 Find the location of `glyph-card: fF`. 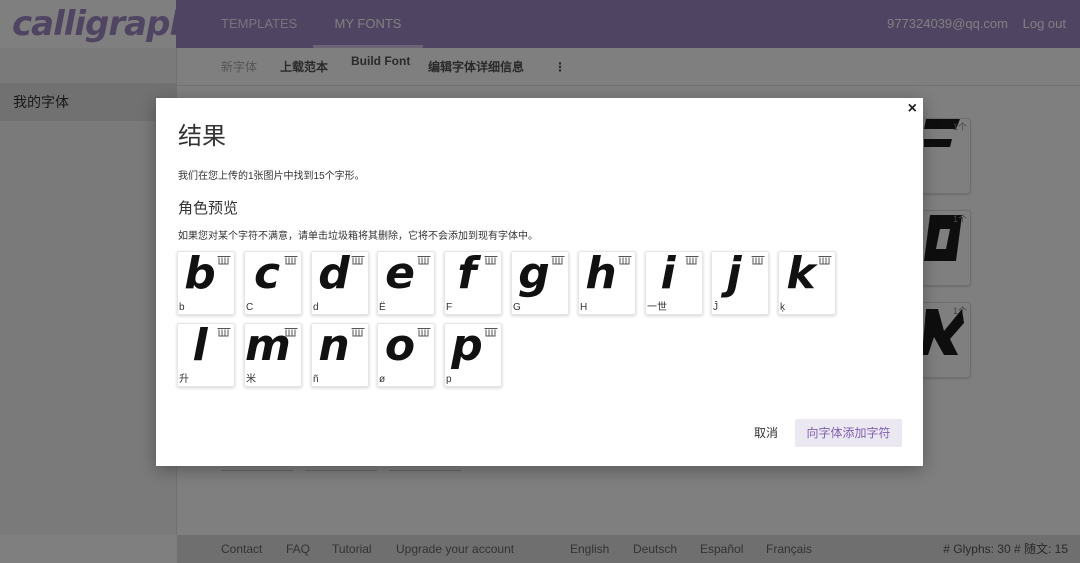

glyph-card: fF is located at coordinates (473, 281).